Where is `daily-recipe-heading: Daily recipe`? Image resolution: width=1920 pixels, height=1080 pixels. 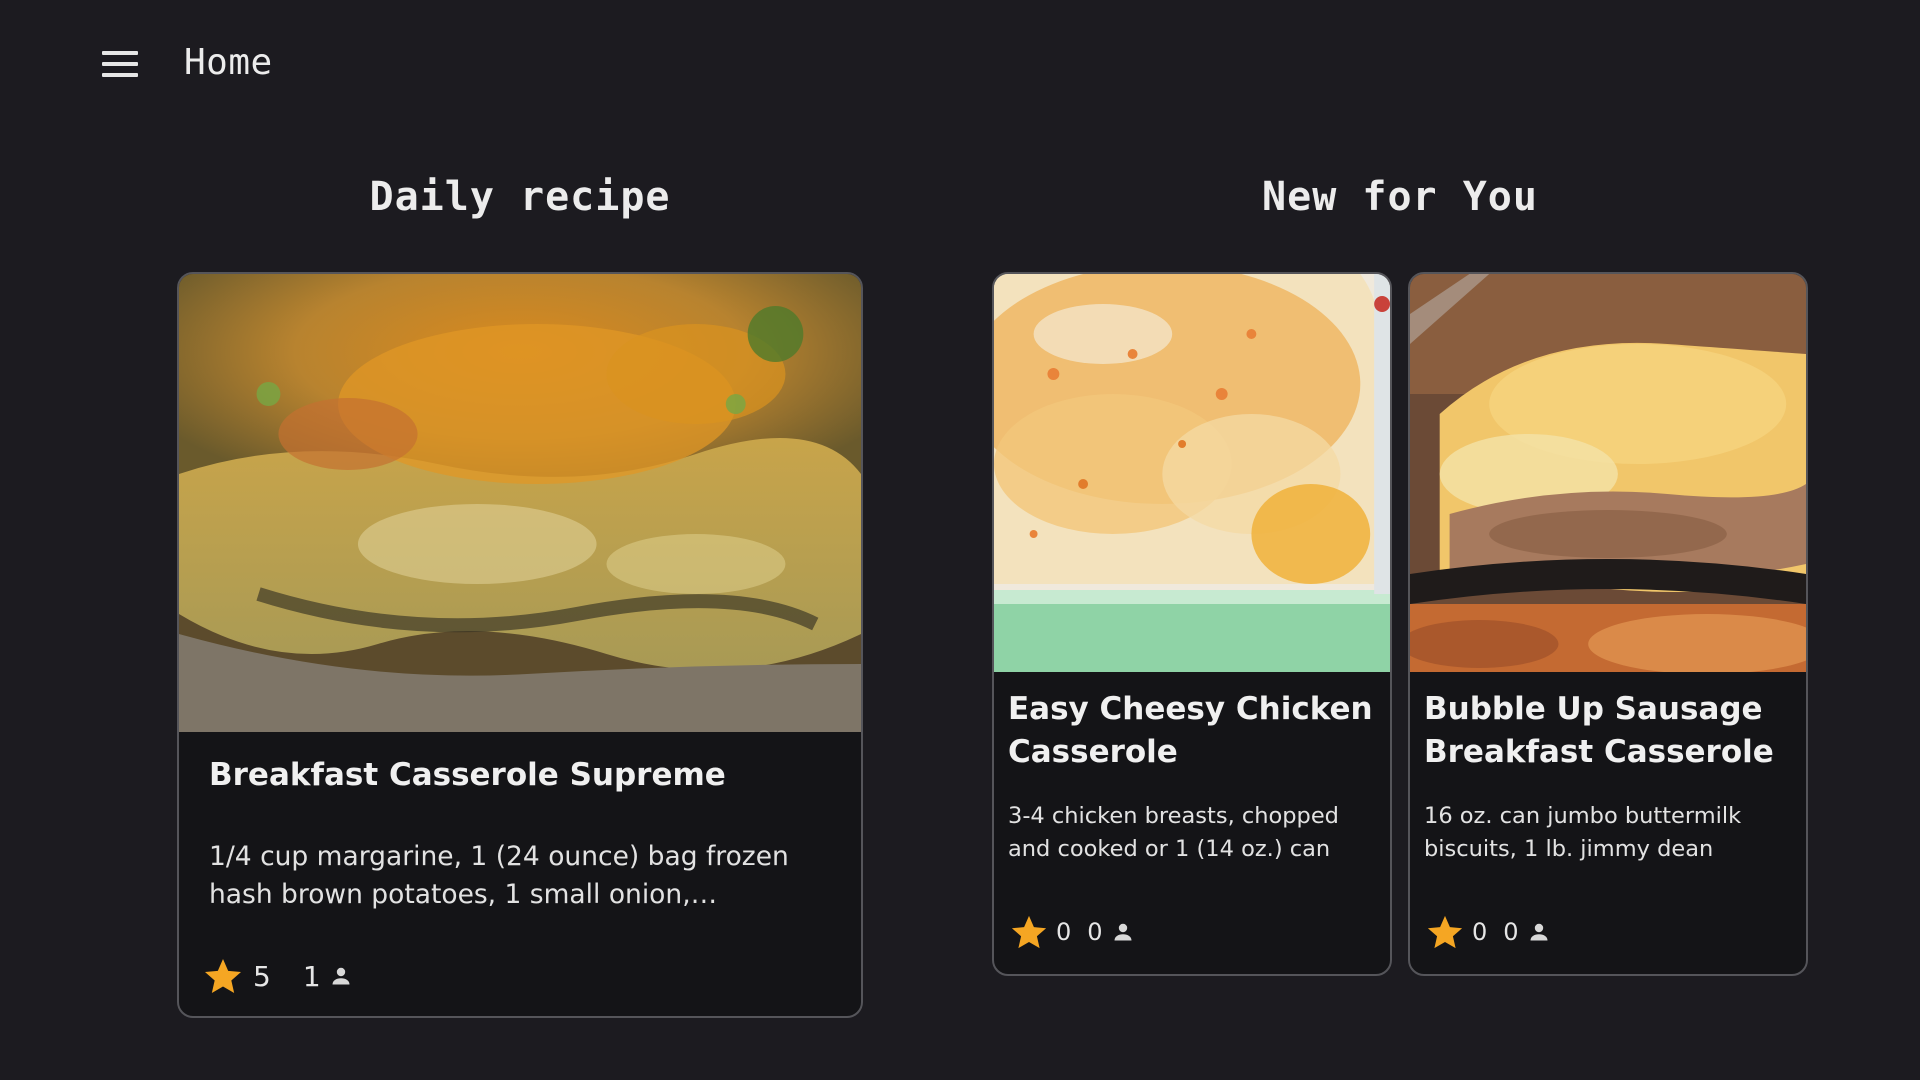
daily-recipe-heading: Daily recipe is located at coordinates (520, 197).